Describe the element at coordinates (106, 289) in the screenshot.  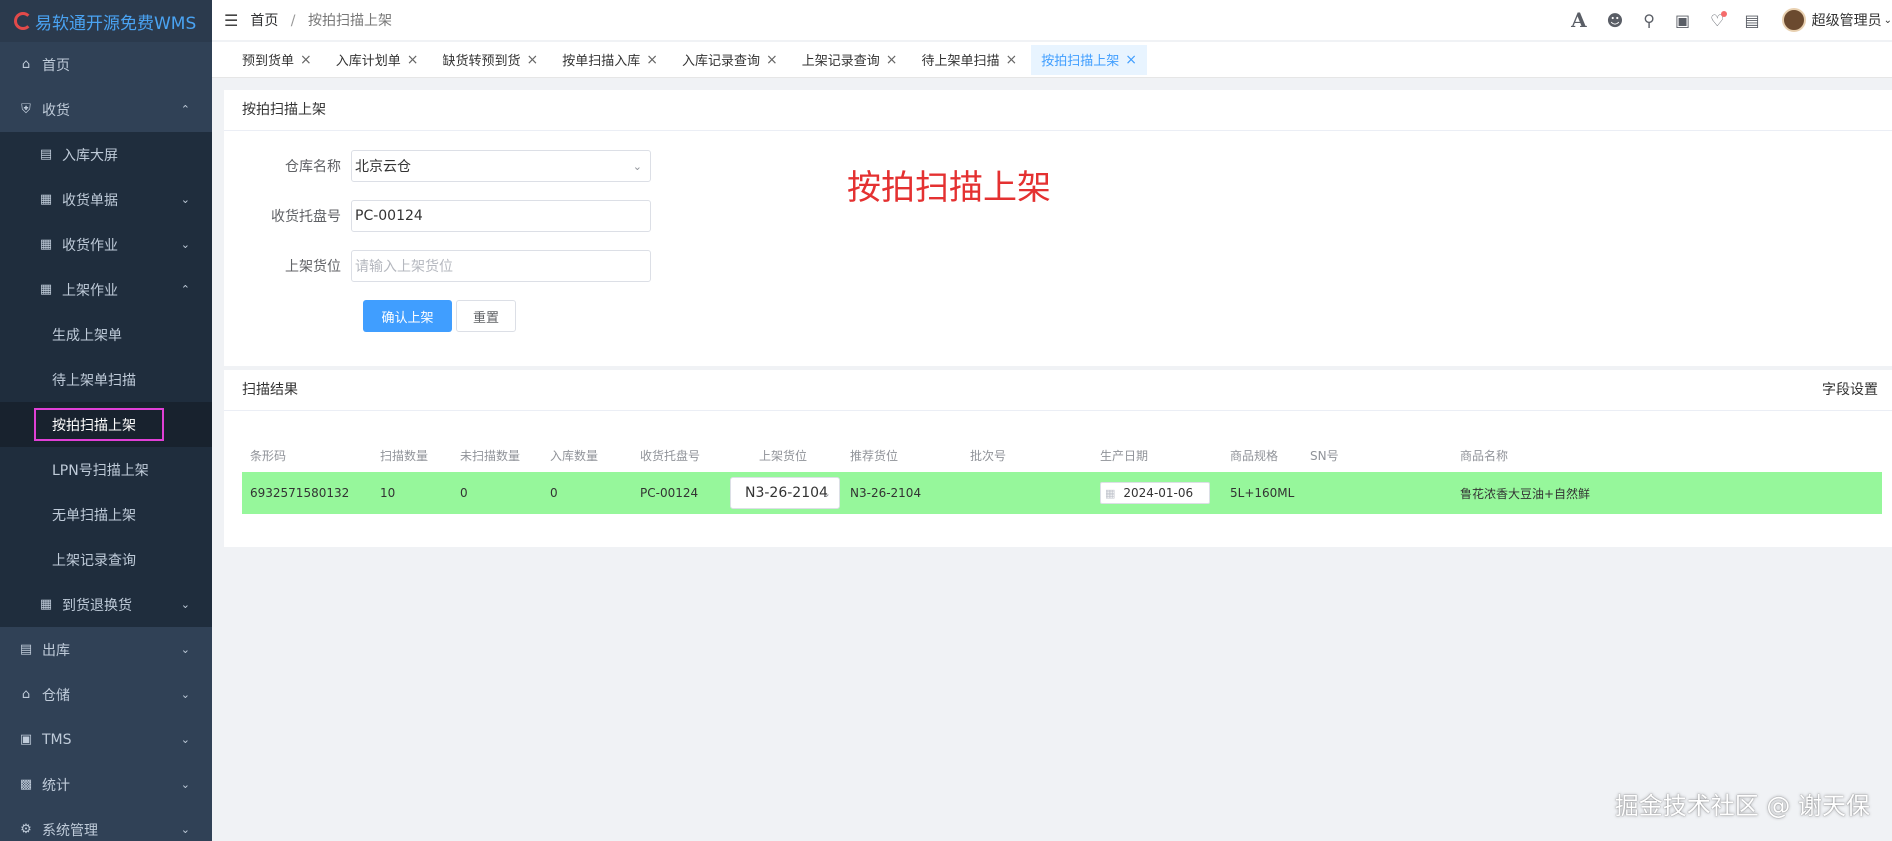
I see `sidebar-item-putaway-ops: ▦ 上架作业 ⌃` at that location.